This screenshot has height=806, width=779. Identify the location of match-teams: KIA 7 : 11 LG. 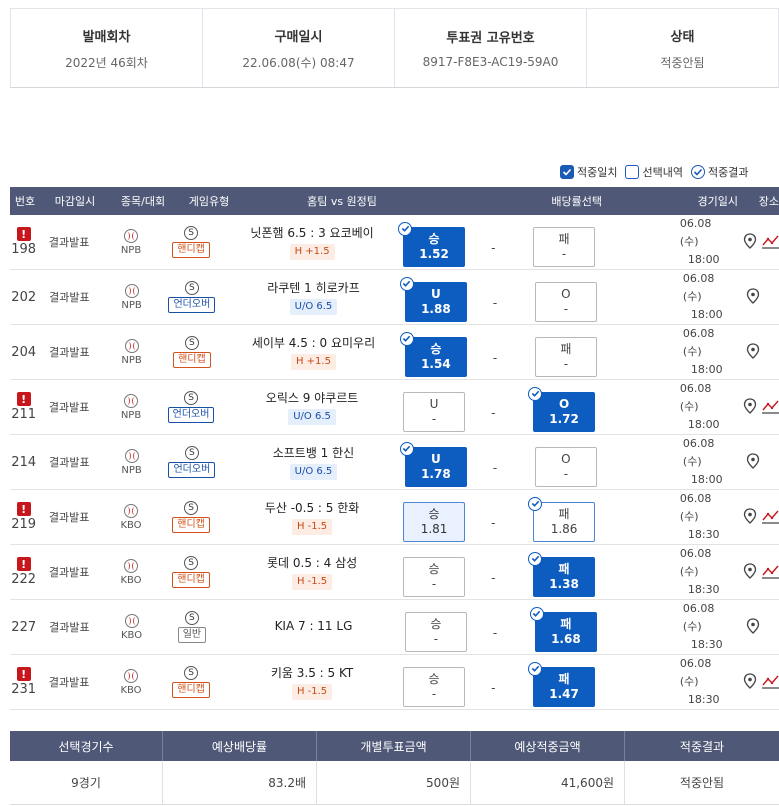
(313, 625).